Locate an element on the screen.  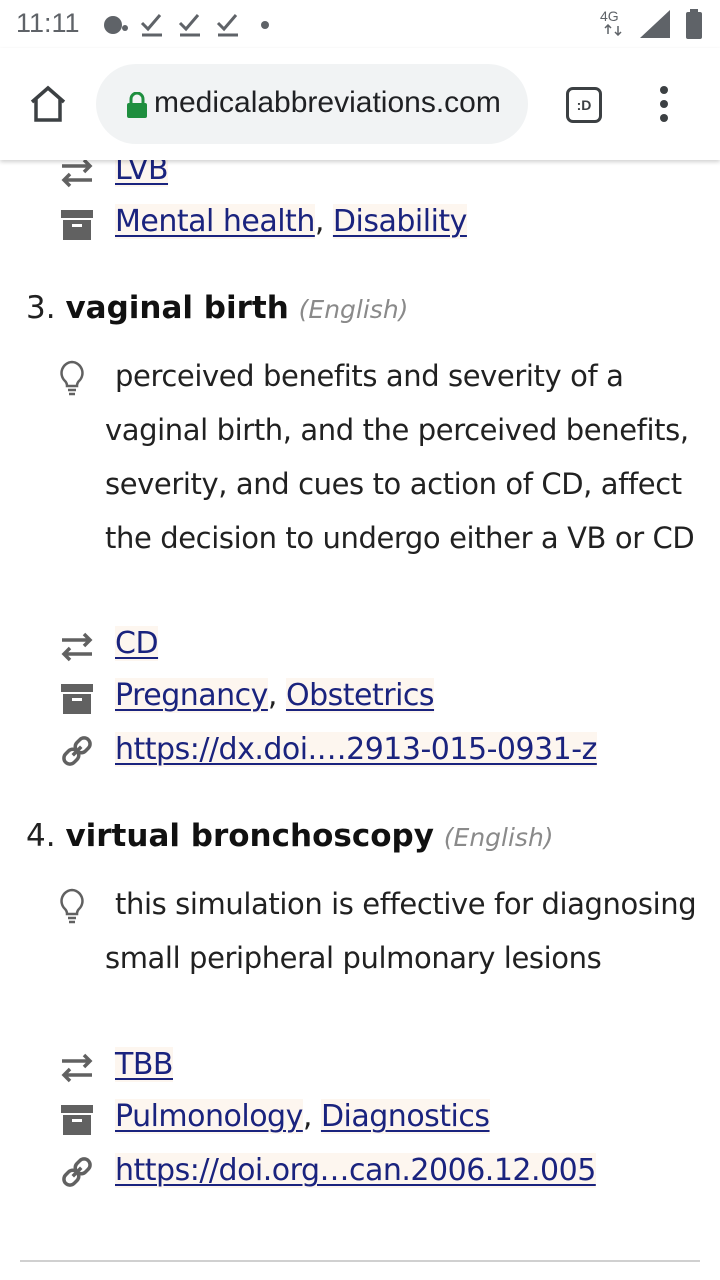
divider is located at coordinates (360, 1261).